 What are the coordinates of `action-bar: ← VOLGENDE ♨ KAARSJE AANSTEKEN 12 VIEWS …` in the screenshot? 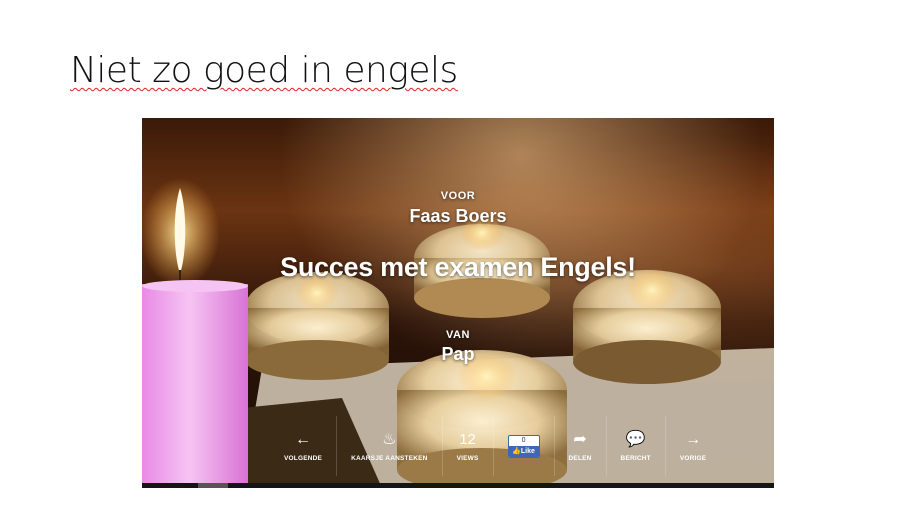 It's located at (495, 446).